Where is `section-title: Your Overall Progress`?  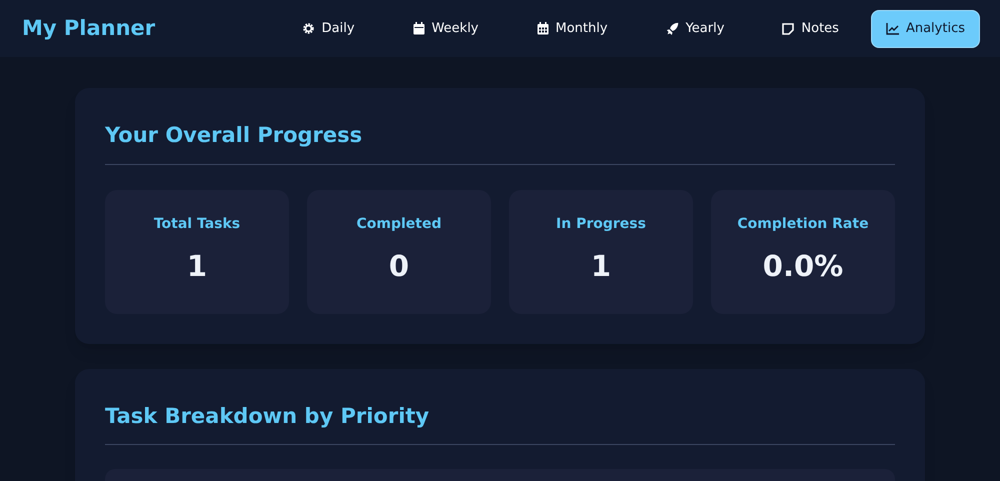
section-title: Your Overall Progress is located at coordinates (500, 142).